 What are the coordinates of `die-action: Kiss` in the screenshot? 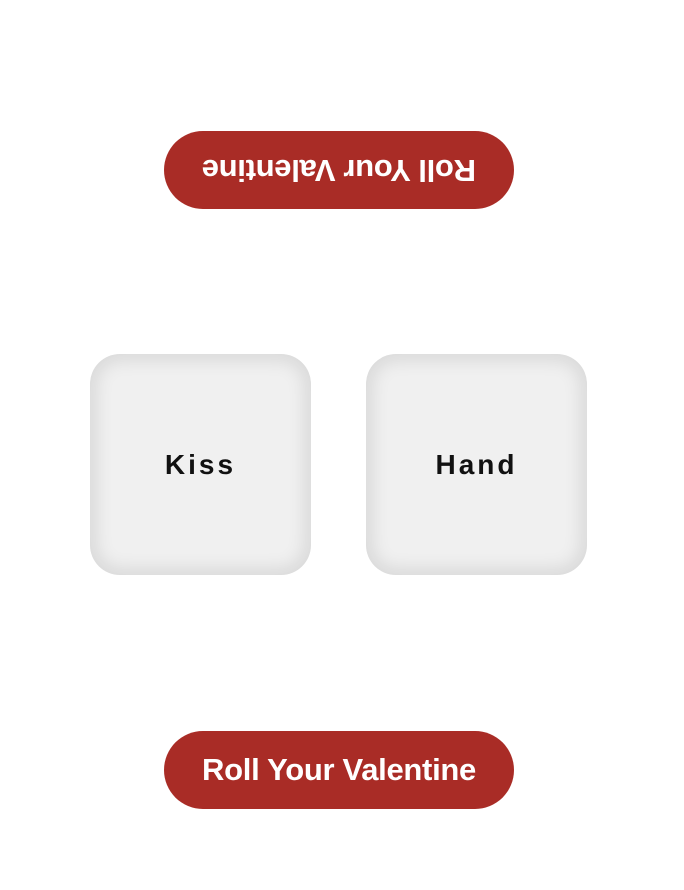 It's located at (200, 464).